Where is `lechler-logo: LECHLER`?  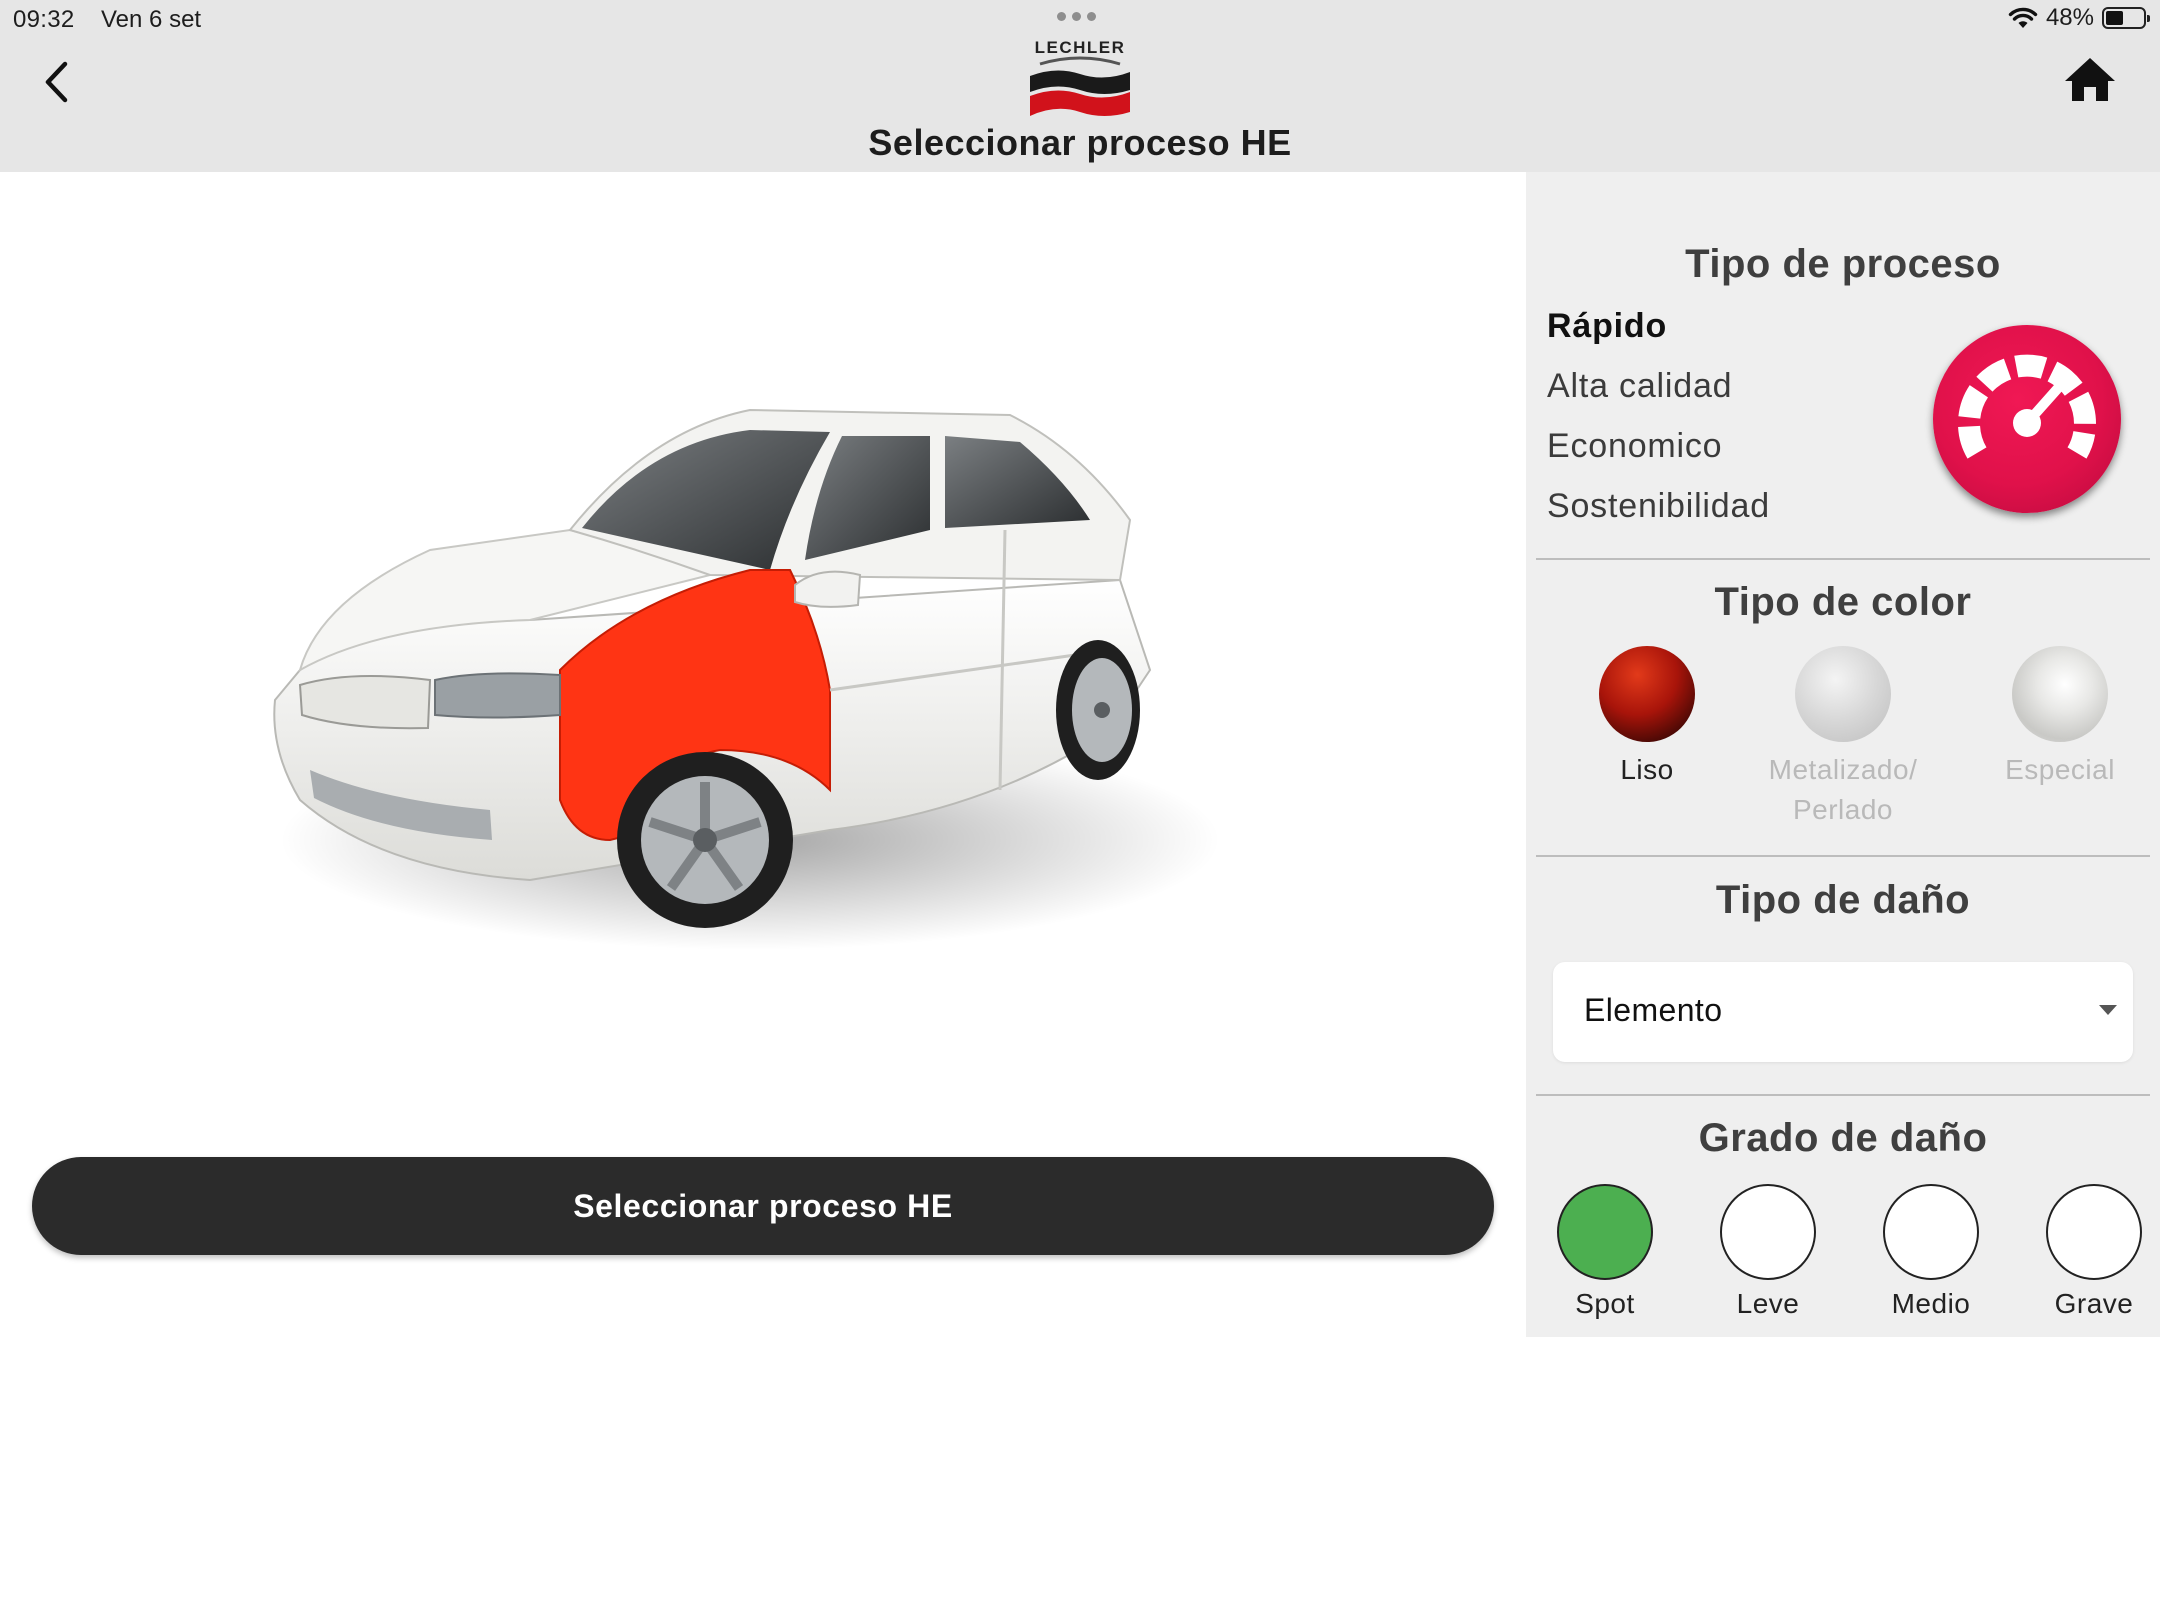
lechler-logo: LECHLER is located at coordinates (1080, 79).